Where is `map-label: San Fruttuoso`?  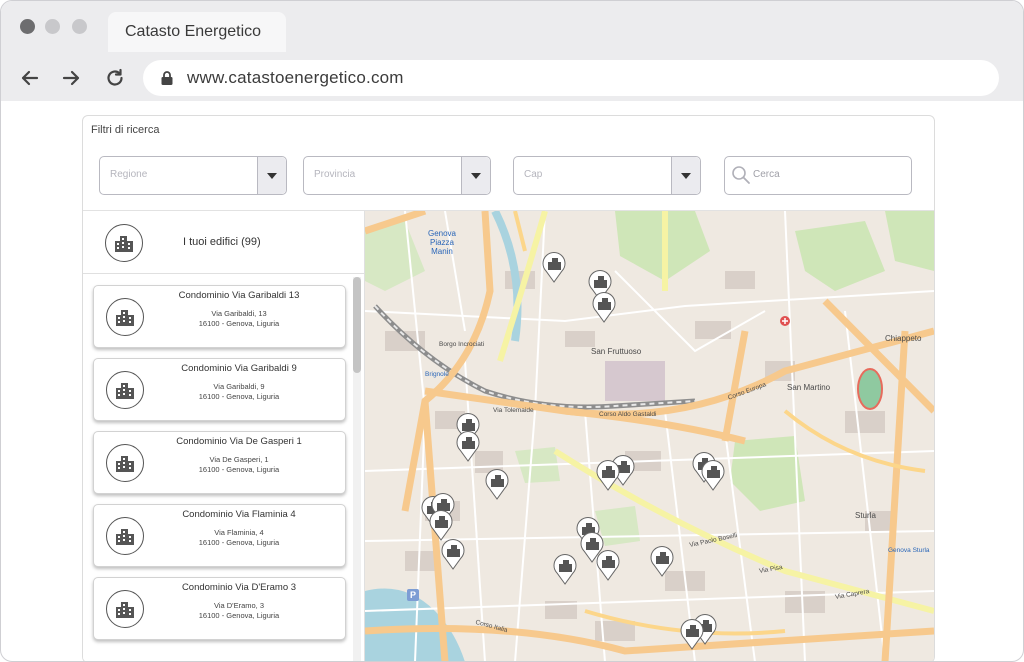 map-label: San Fruttuoso is located at coordinates (616, 351).